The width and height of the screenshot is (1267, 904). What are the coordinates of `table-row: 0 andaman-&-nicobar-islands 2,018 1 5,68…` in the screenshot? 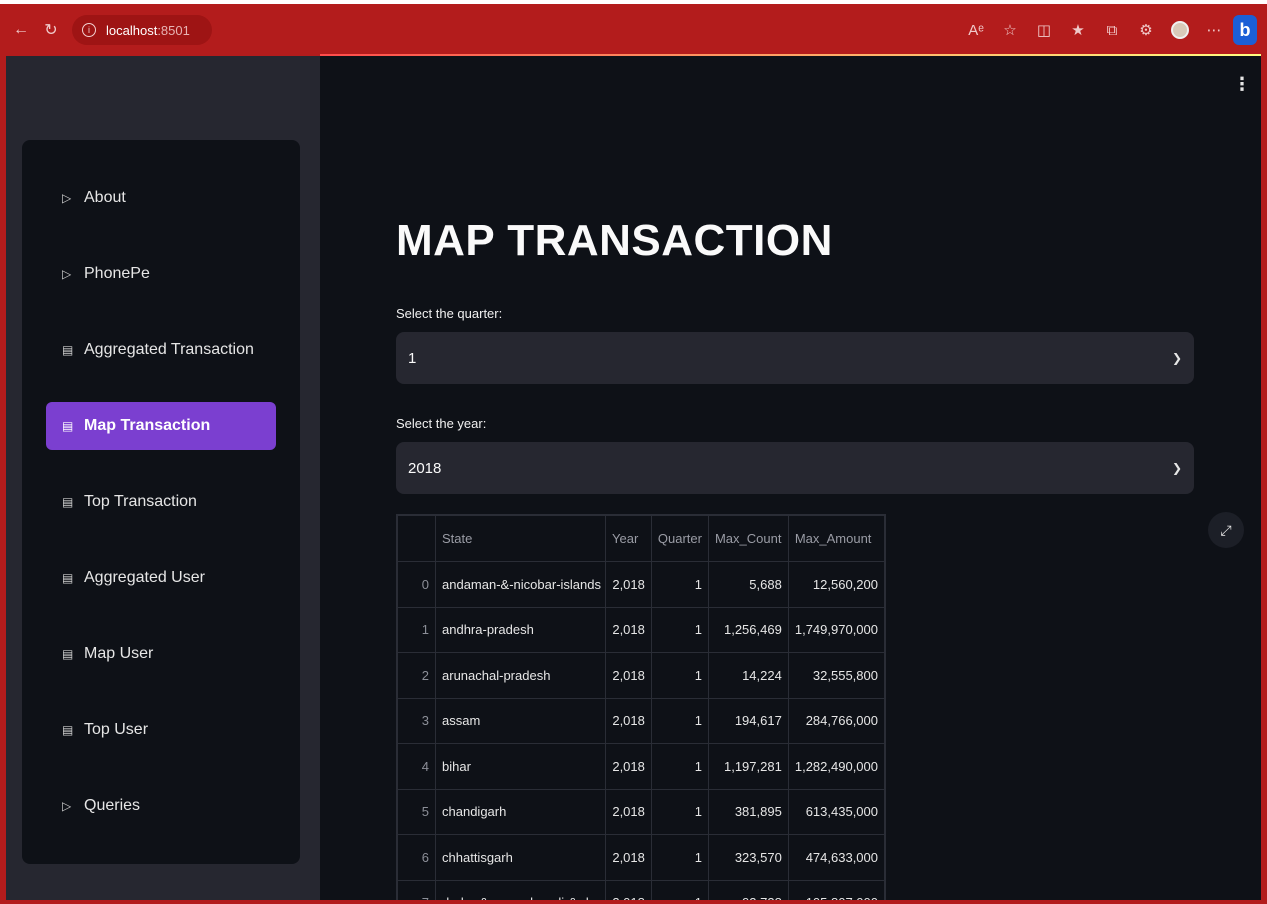 It's located at (641, 584).